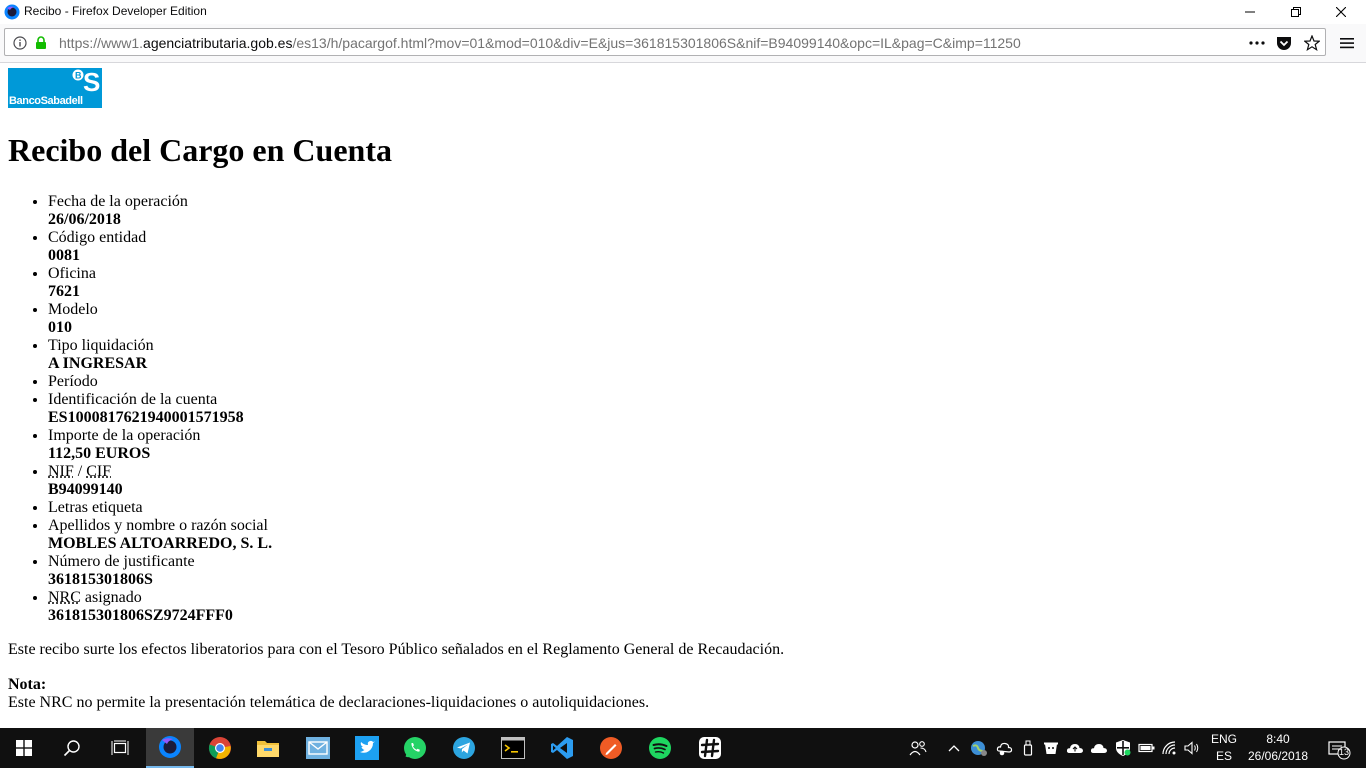  I want to click on tray-battery, so click(1147, 748).